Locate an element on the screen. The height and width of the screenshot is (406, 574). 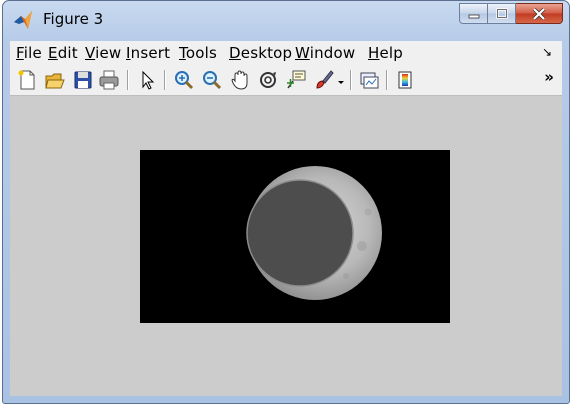
menu-file-label: ile is located at coordinates (32, 53).